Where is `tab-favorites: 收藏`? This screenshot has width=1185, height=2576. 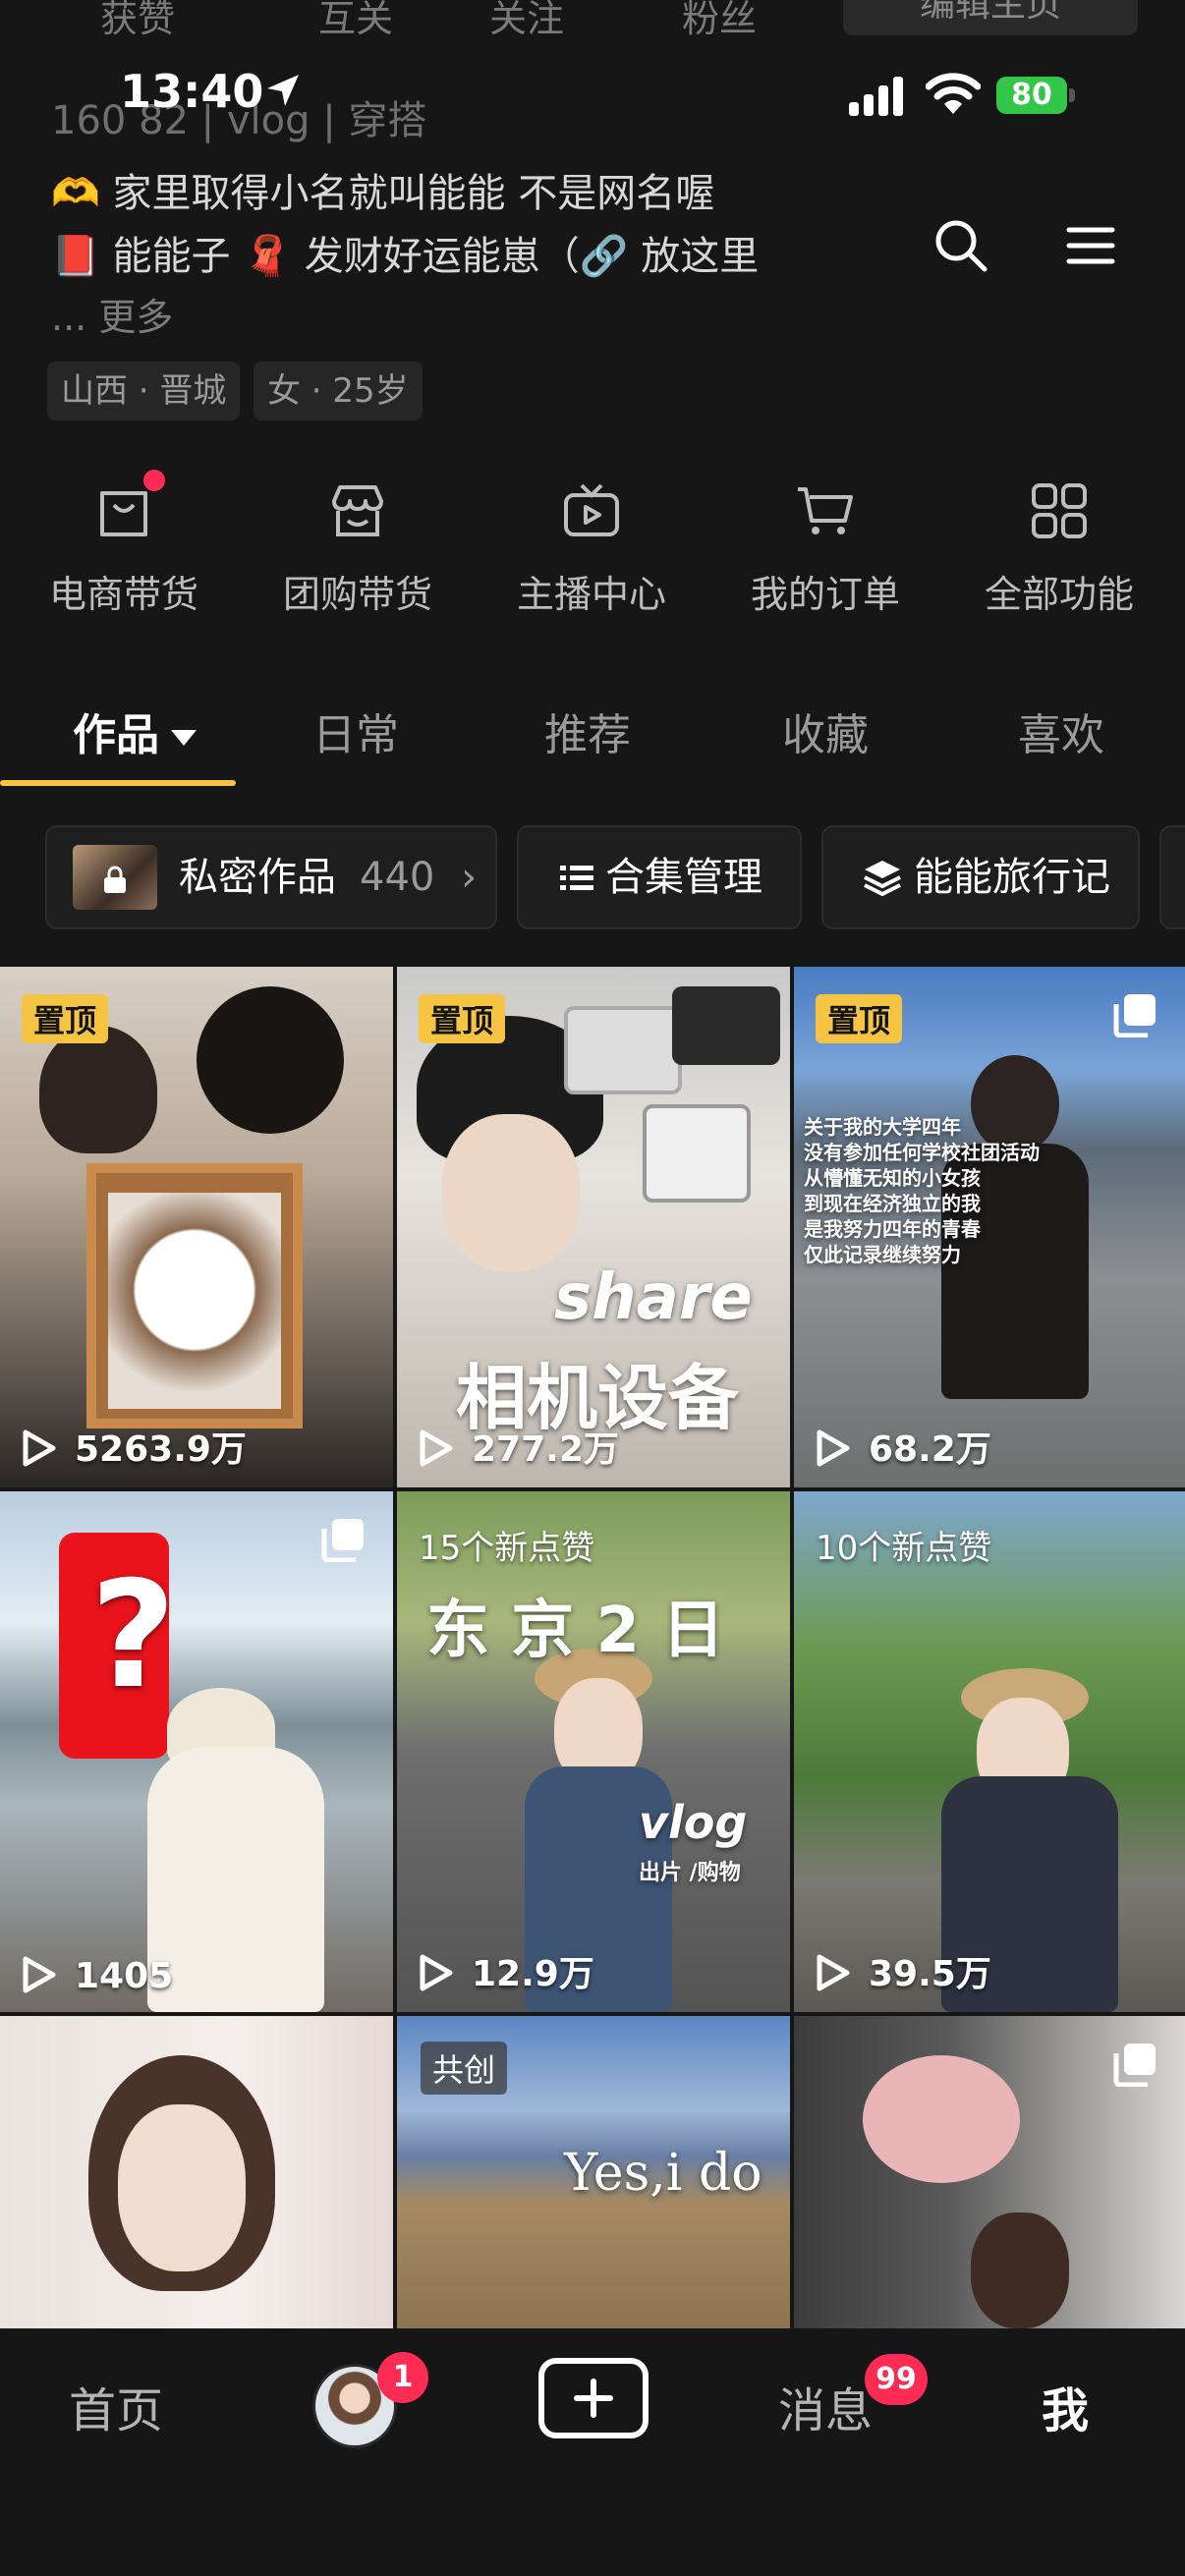 tab-favorites: 收藏 is located at coordinates (826, 731).